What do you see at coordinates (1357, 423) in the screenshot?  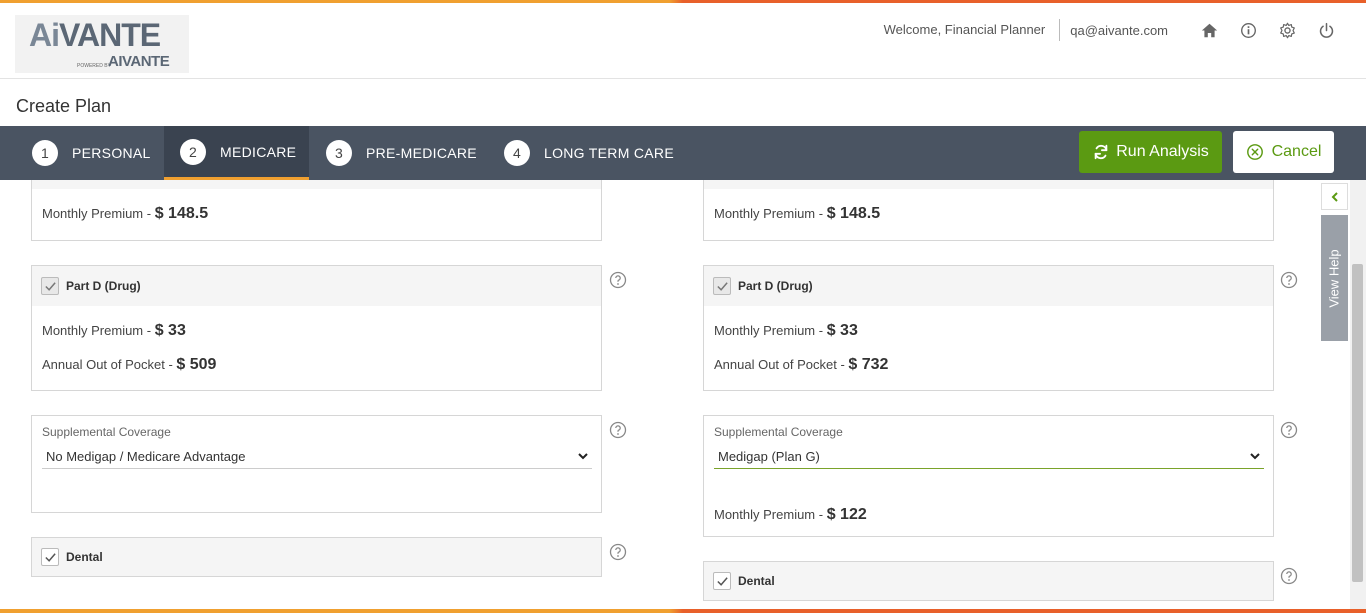 I see `scrollbar-thumb` at bounding box center [1357, 423].